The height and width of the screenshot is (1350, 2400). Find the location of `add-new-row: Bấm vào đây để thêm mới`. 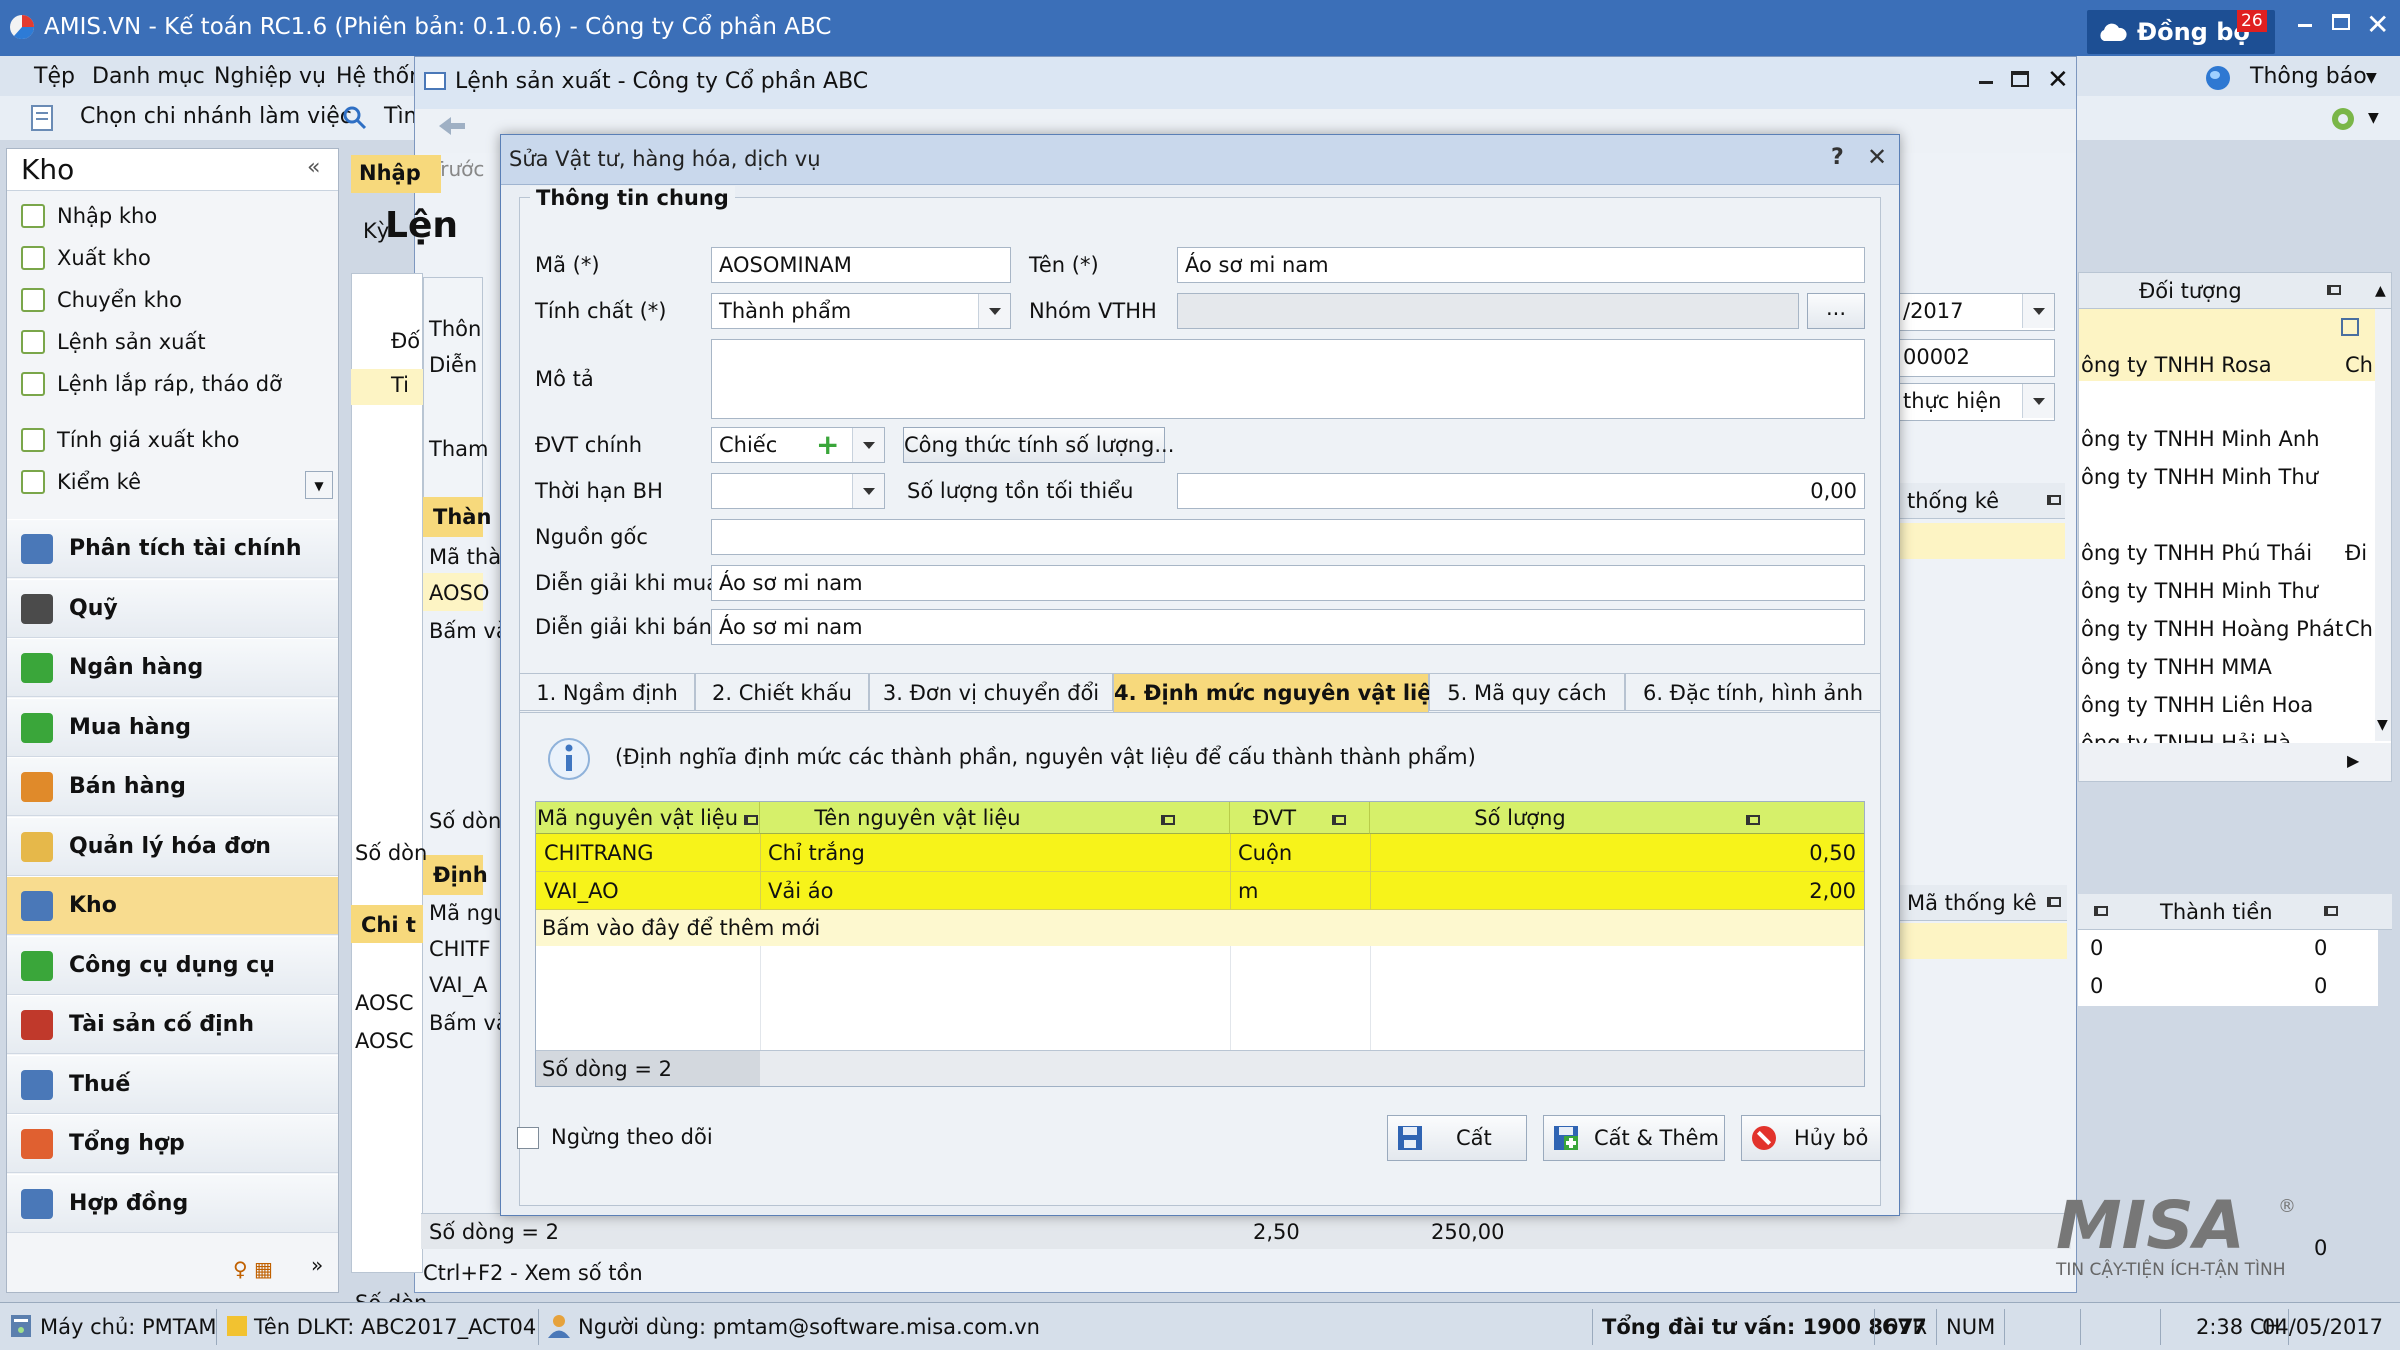

add-new-row: Bấm vào đây để thêm mới is located at coordinates (1200, 928).